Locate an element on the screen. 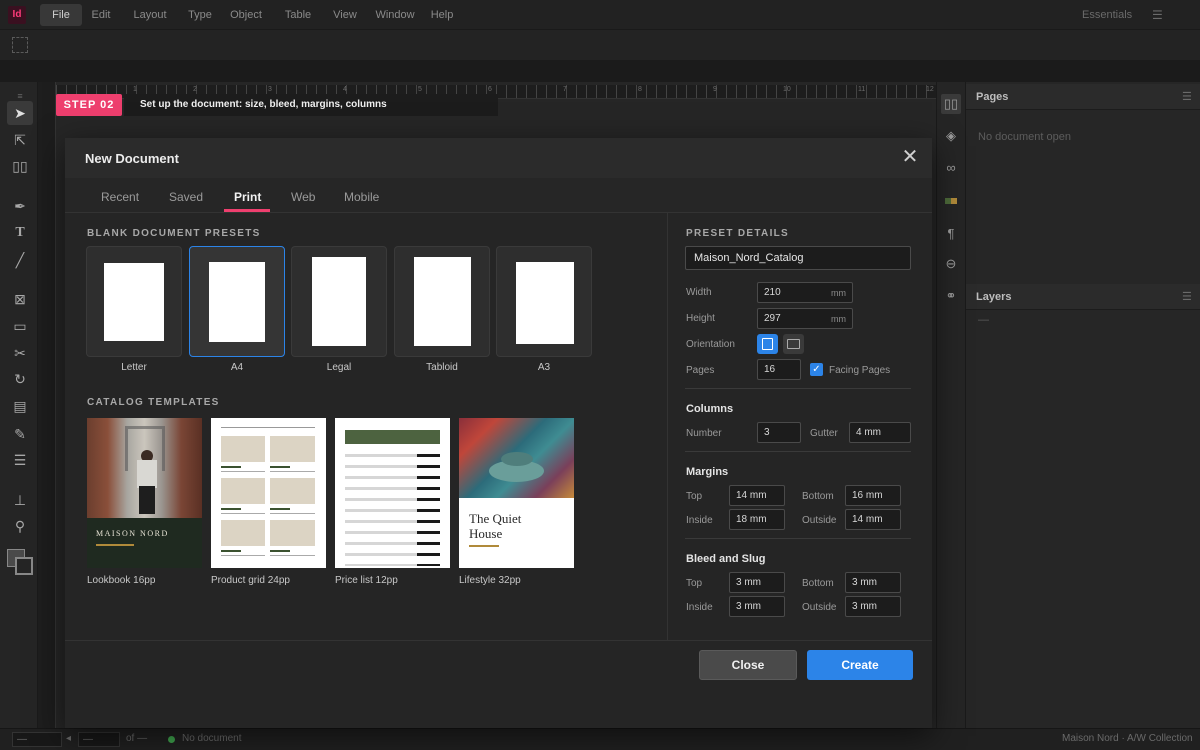 The height and width of the screenshot is (750, 1200). page-select-field: — is located at coordinates (99, 739).